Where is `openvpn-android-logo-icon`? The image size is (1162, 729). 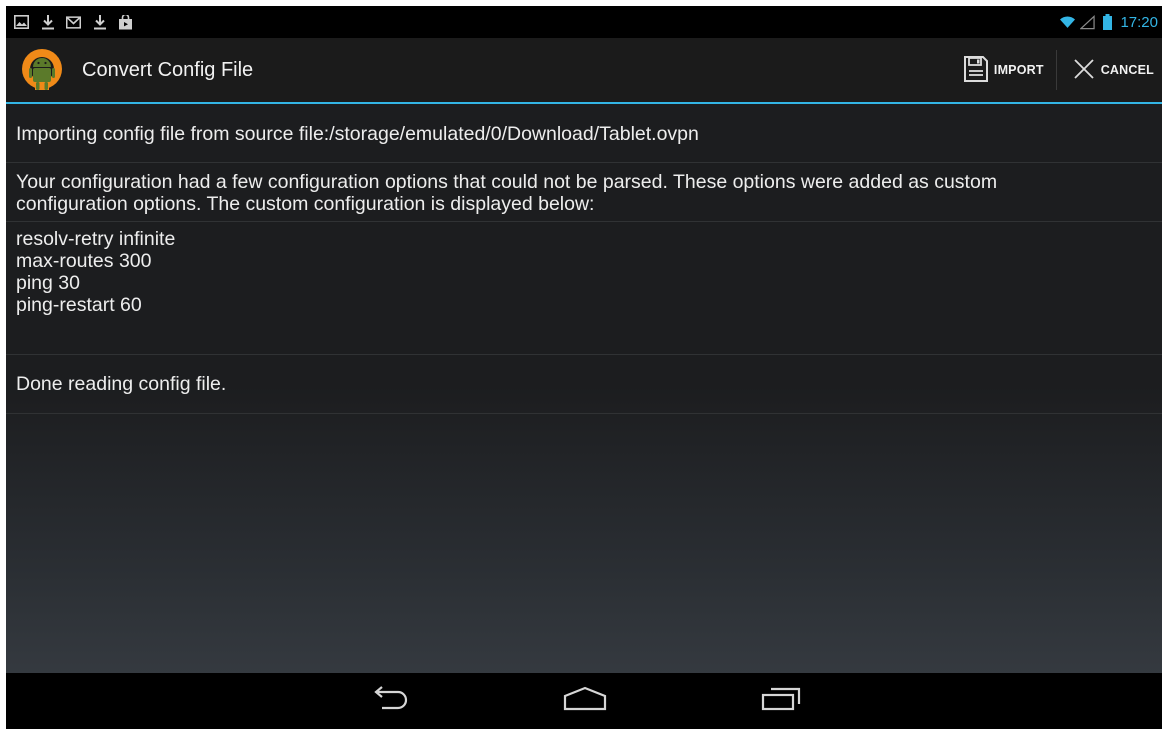
openvpn-android-logo-icon is located at coordinates (42, 70).